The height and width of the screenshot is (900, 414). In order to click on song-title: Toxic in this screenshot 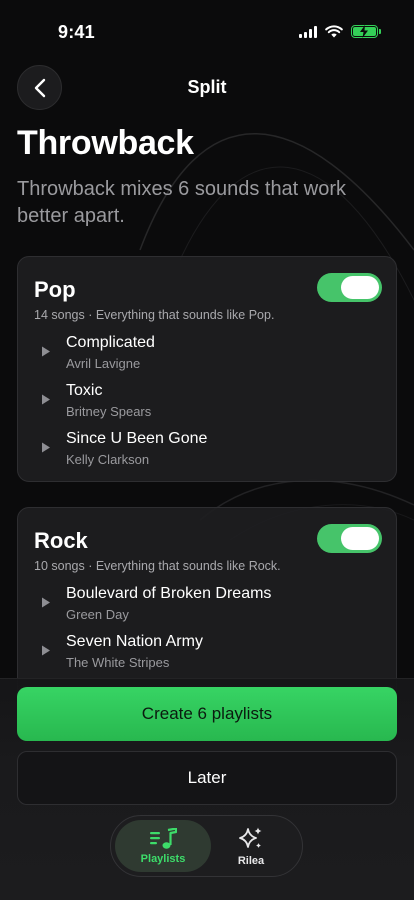, I will do `click(84, 390)`.